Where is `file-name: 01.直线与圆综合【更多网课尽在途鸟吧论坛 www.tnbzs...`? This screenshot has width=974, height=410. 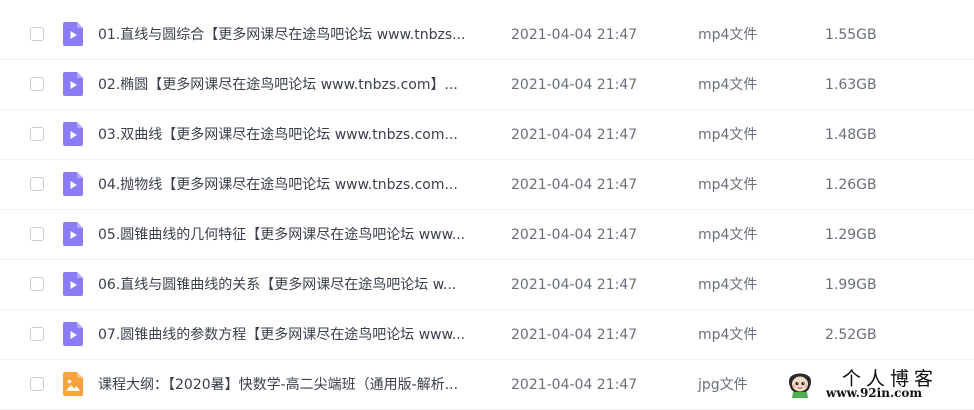 file-name: 01.直线与圆综合【更多网课尽在途鸟吧论坛 www.tnbzs... is located at coordinates (295, 35).